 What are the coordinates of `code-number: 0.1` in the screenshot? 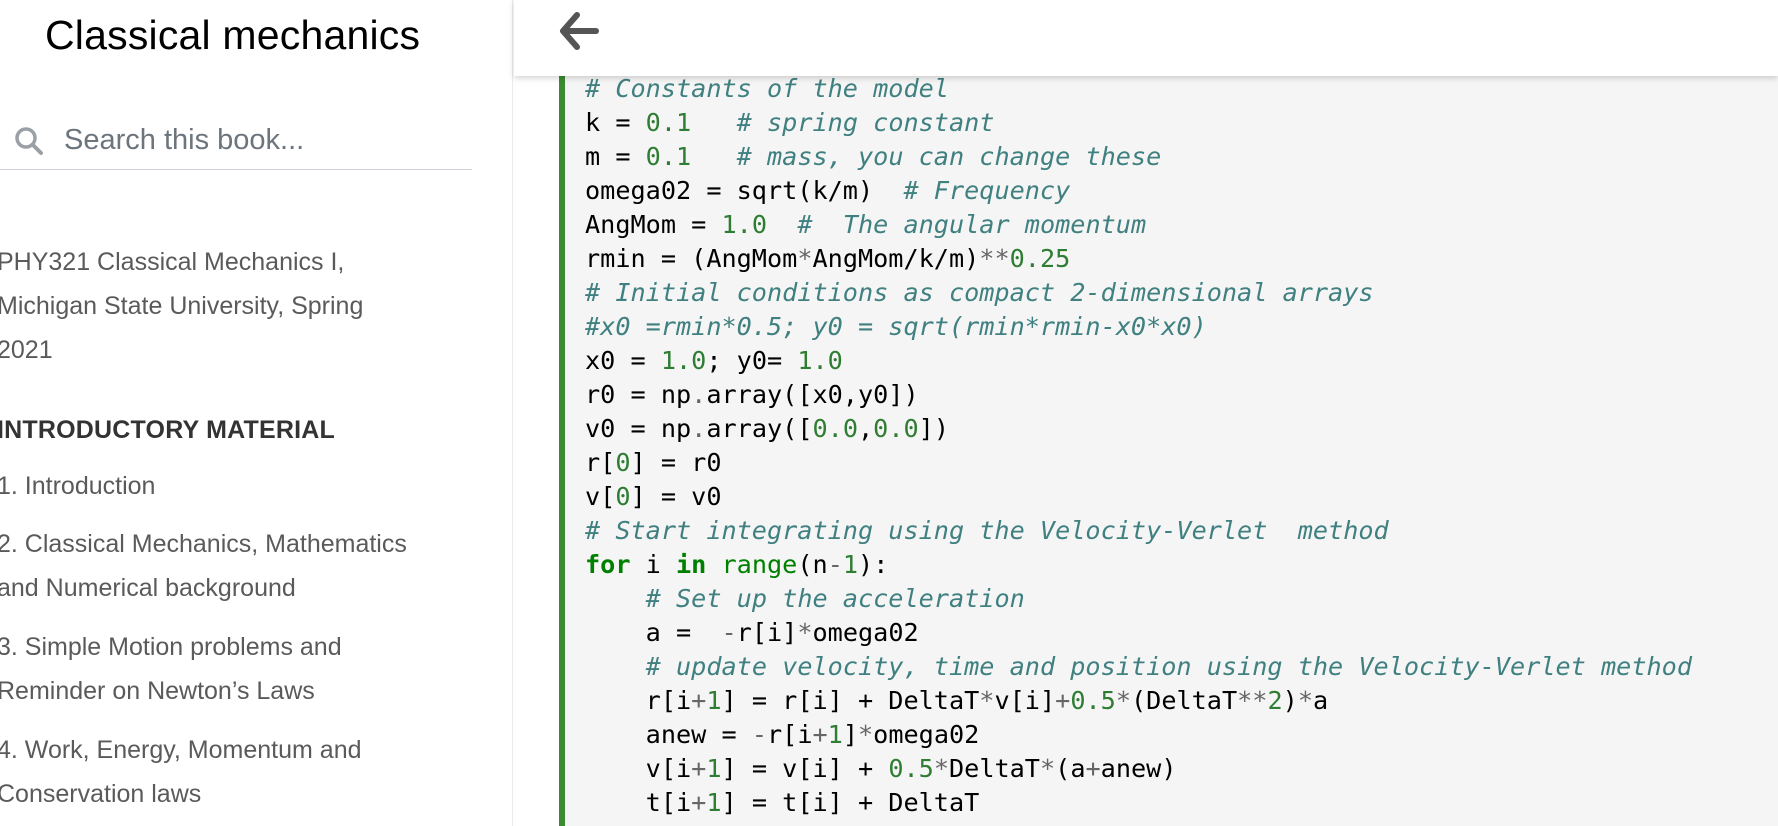 It's located at (668, 122).